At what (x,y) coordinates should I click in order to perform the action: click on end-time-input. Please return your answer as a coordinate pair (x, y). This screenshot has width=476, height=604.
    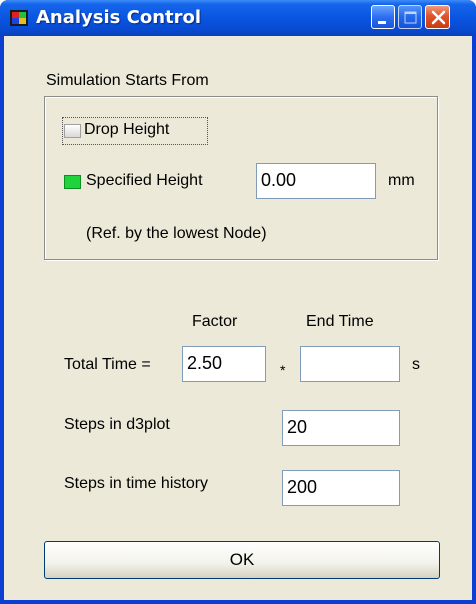
    Looking at the image, I should click on (350, 364).